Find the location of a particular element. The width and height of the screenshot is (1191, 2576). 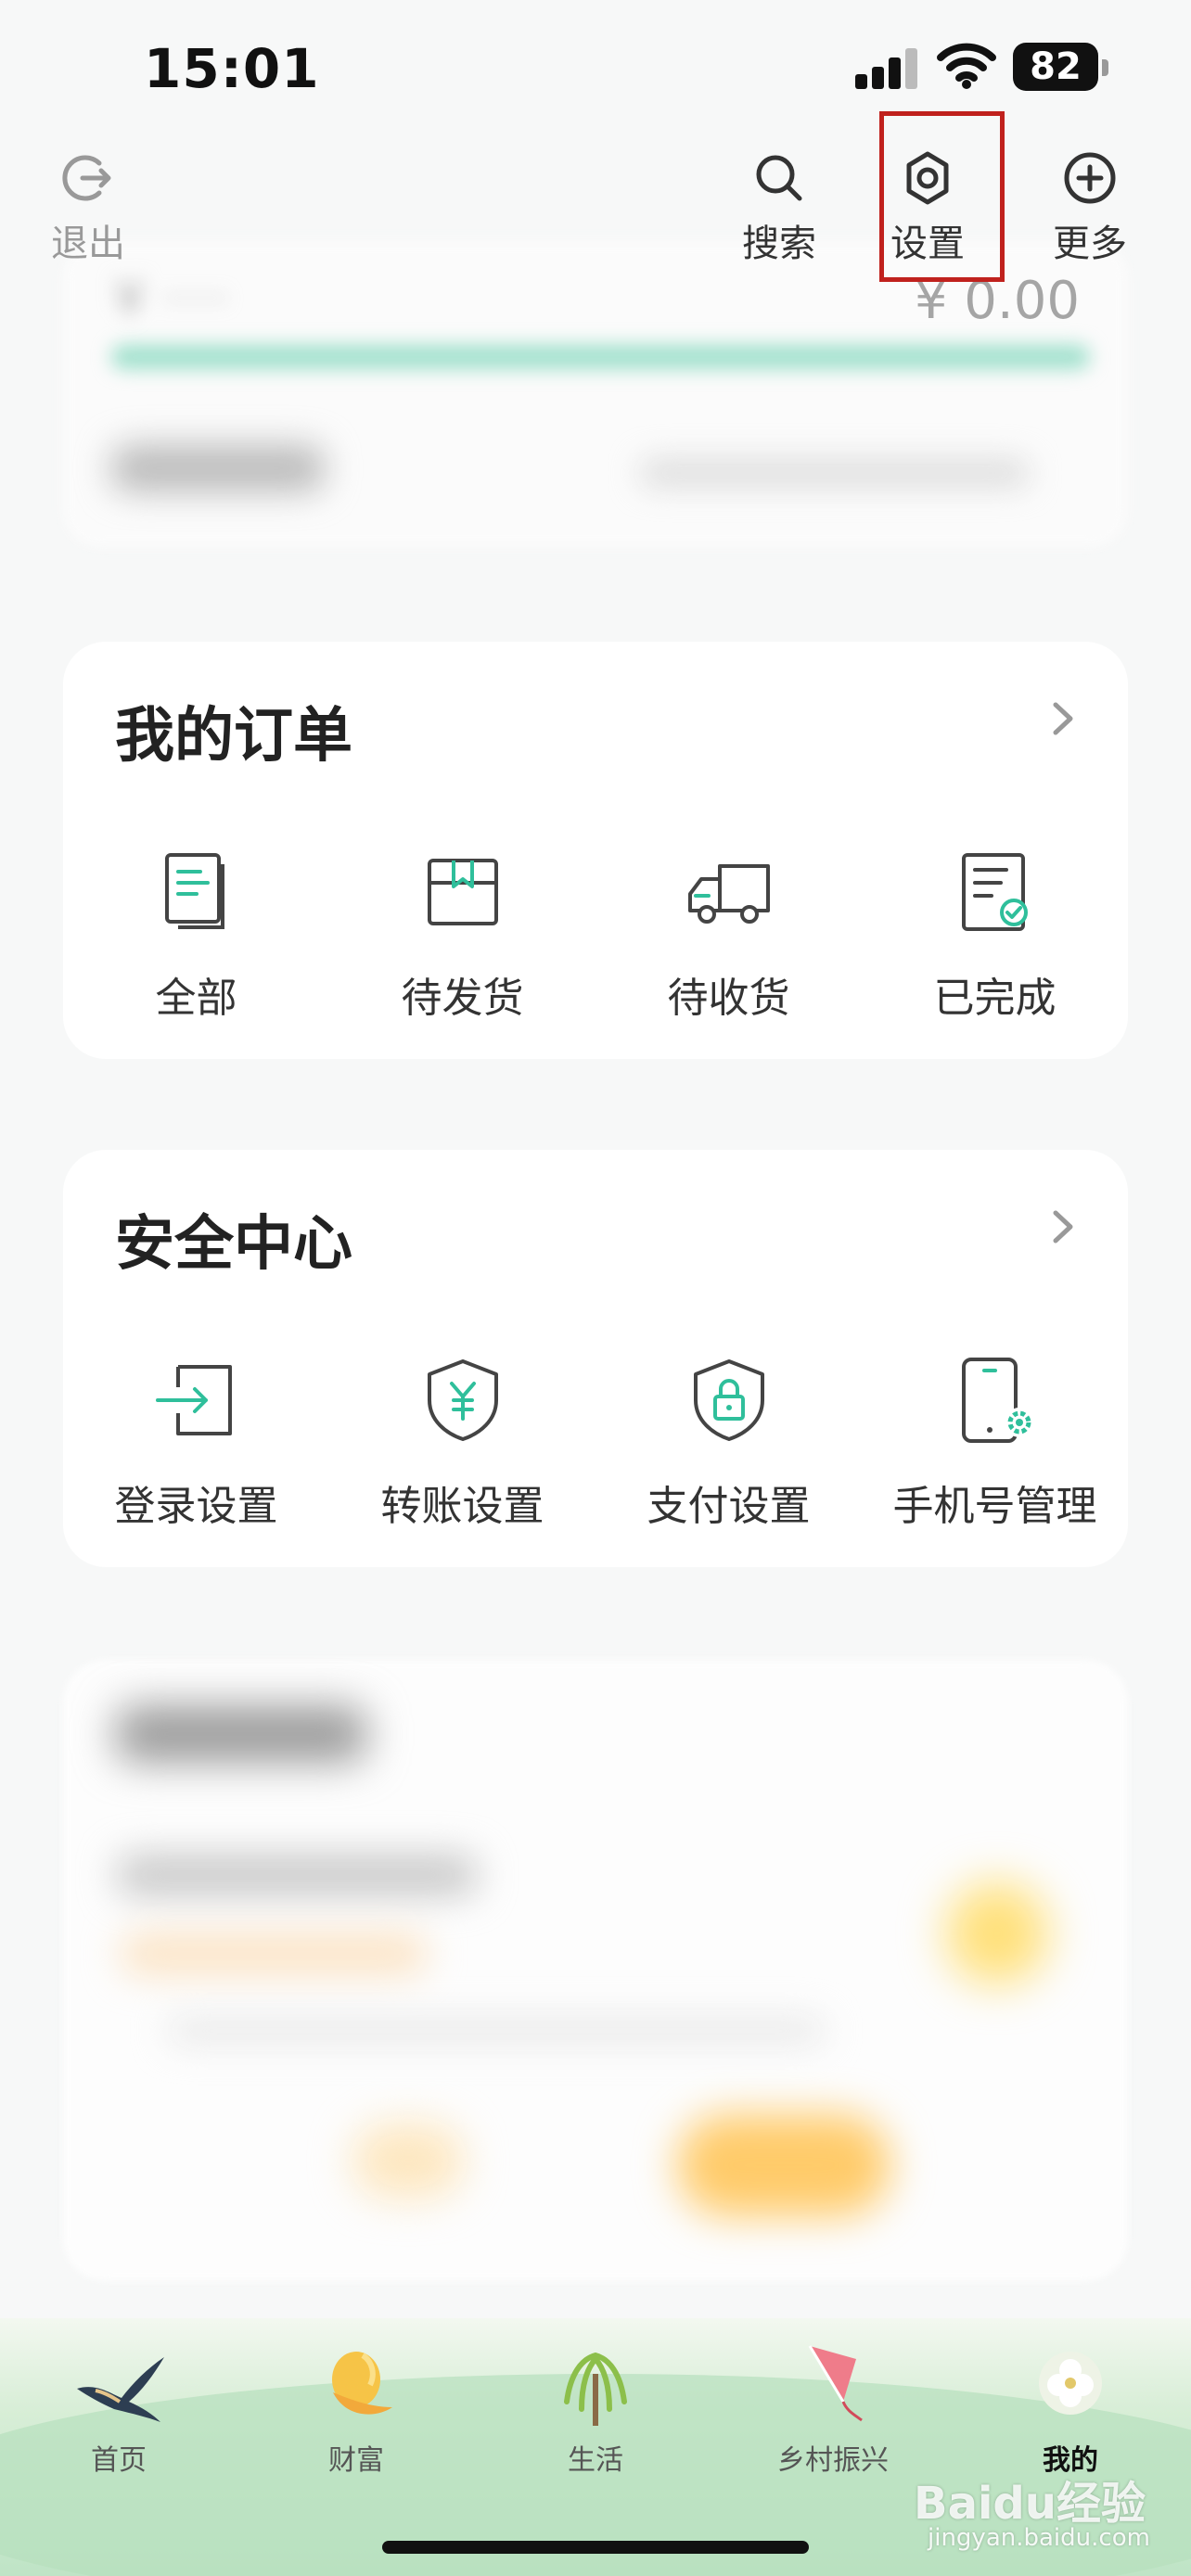

security-center-card: 安全中心 登录设置 转账设置 支付设置 手机号管理 is located at coordinates (595, 1358).